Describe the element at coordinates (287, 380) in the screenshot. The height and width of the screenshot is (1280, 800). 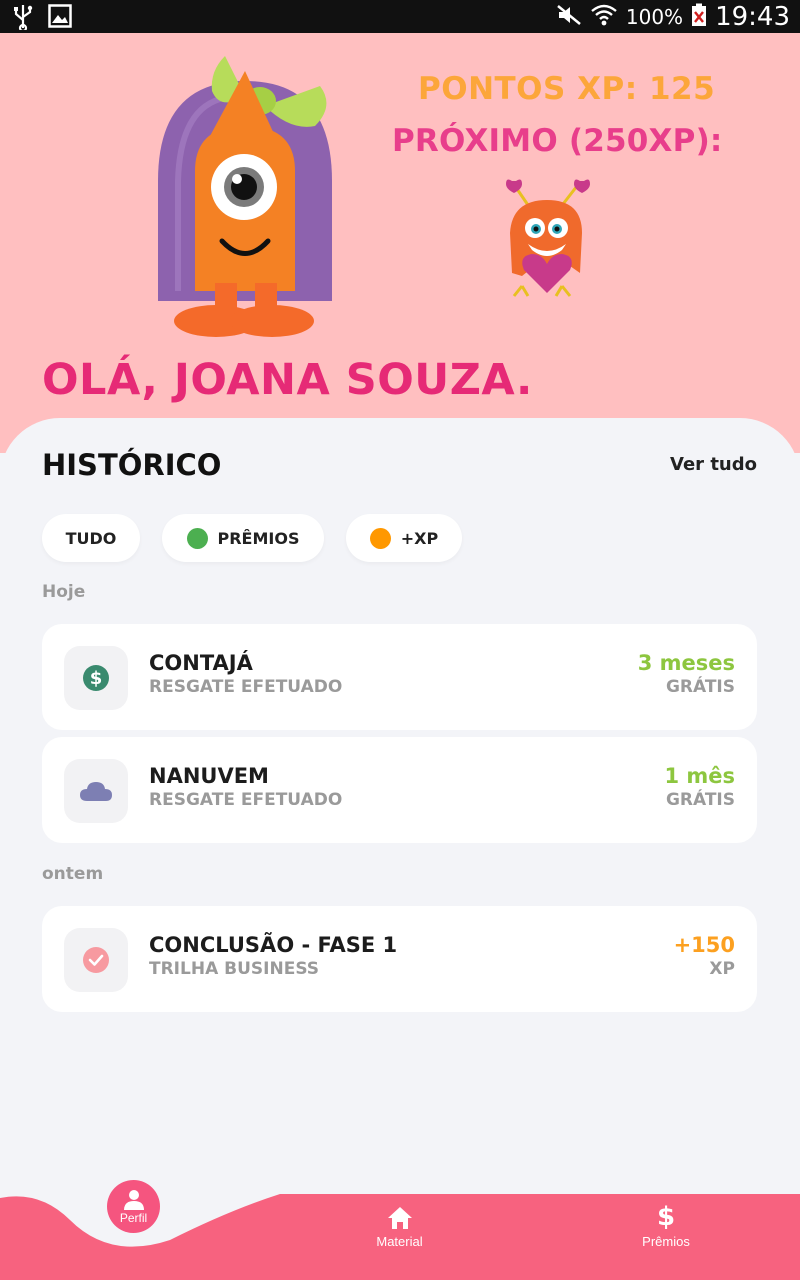
I see `greeting-text: OLÁ, JOANA SOUZA.` at that location.